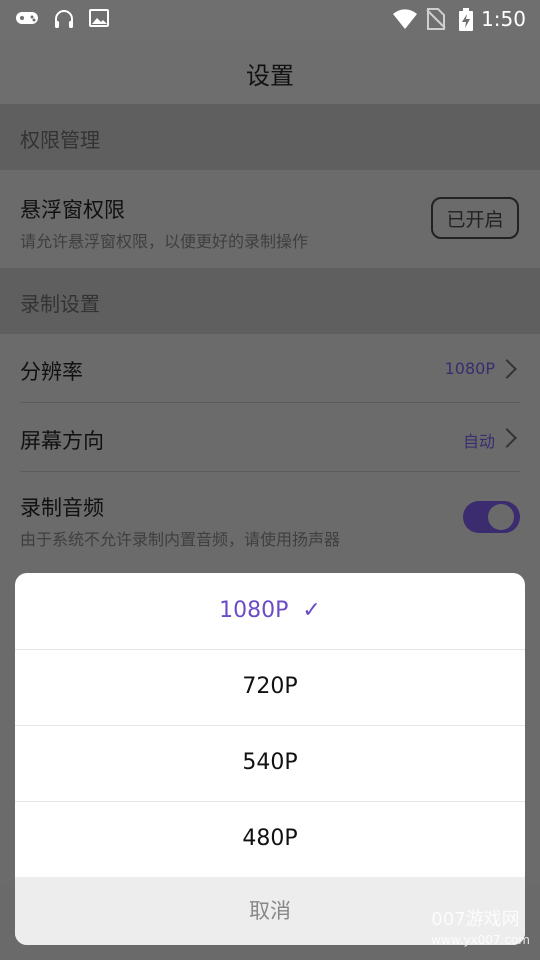 This screenshot has width=540, height=960. I want to click on option-label: 480P, so click(270, 838).